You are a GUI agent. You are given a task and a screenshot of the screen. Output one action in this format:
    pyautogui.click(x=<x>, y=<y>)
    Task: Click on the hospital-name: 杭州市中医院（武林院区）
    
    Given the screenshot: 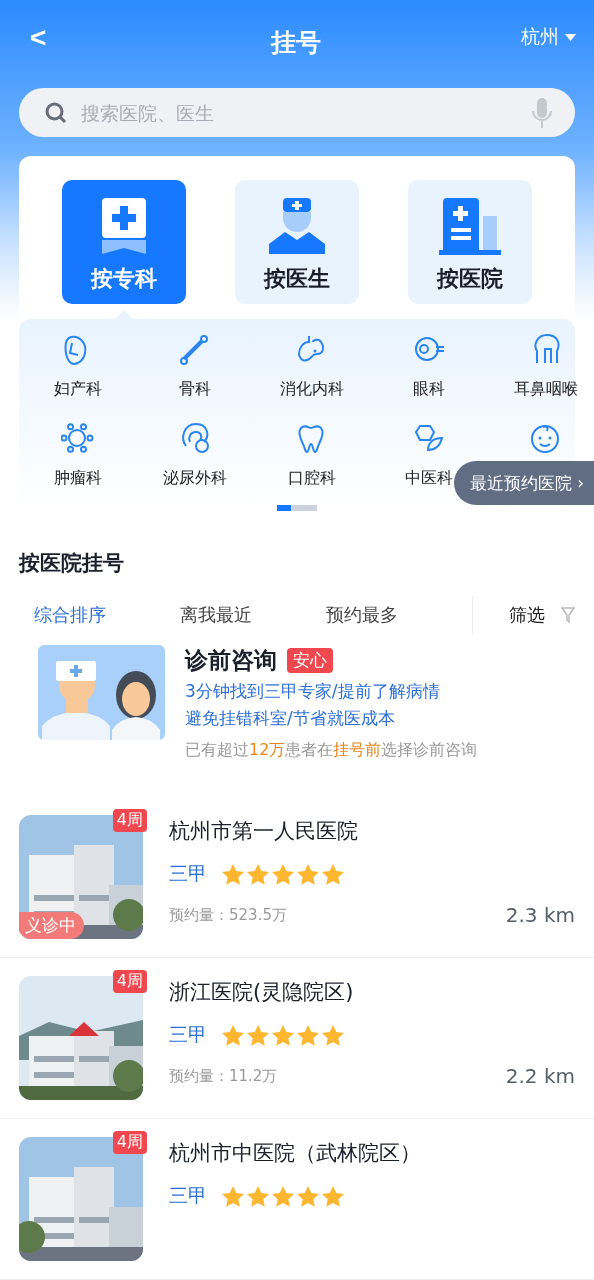 What is the action you would take?
    pyautogui.click(x=295, y=1153)
    